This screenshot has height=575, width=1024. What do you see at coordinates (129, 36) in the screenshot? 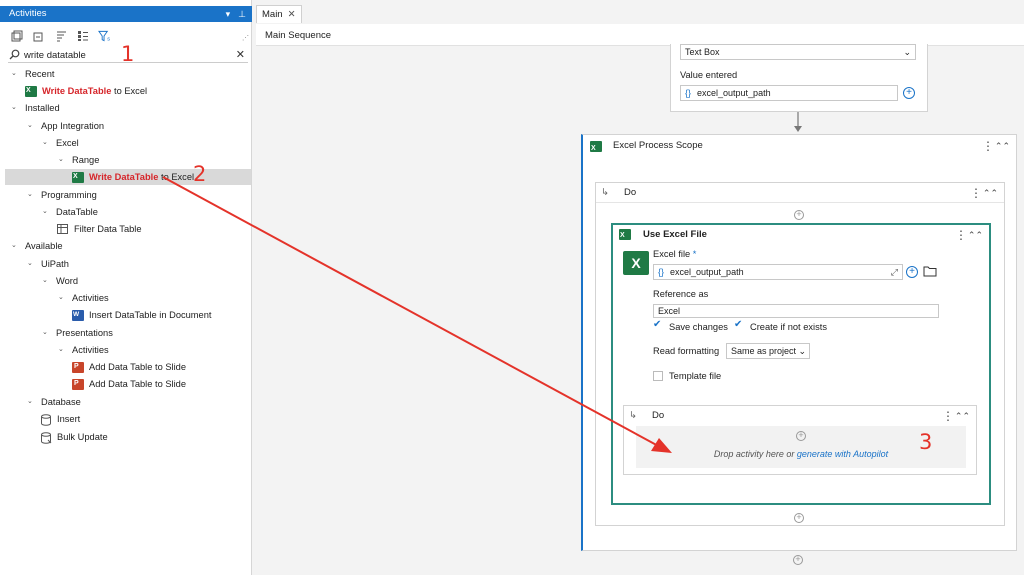
I see `panel-toolbar: s ⋰` at bounding box center [129, 36].